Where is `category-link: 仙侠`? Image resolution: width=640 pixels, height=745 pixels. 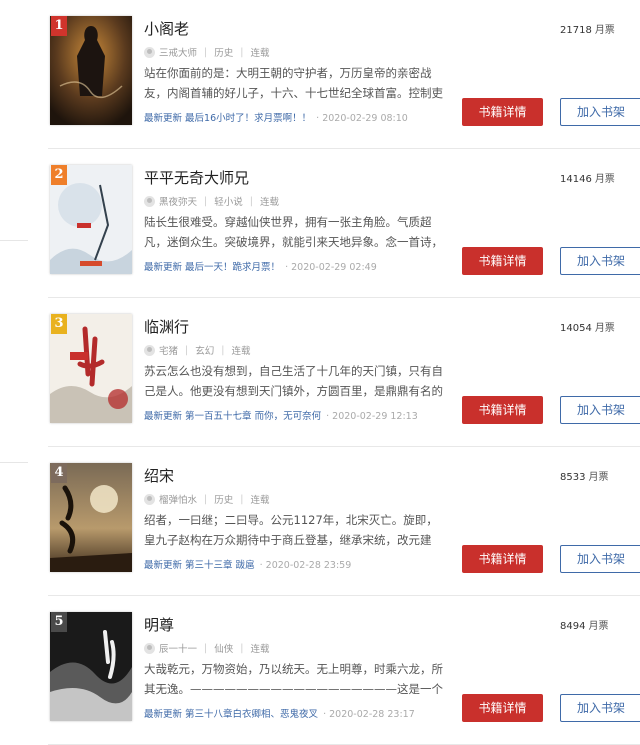
category-link: 仙侠 is located at coordinates (223, 648).